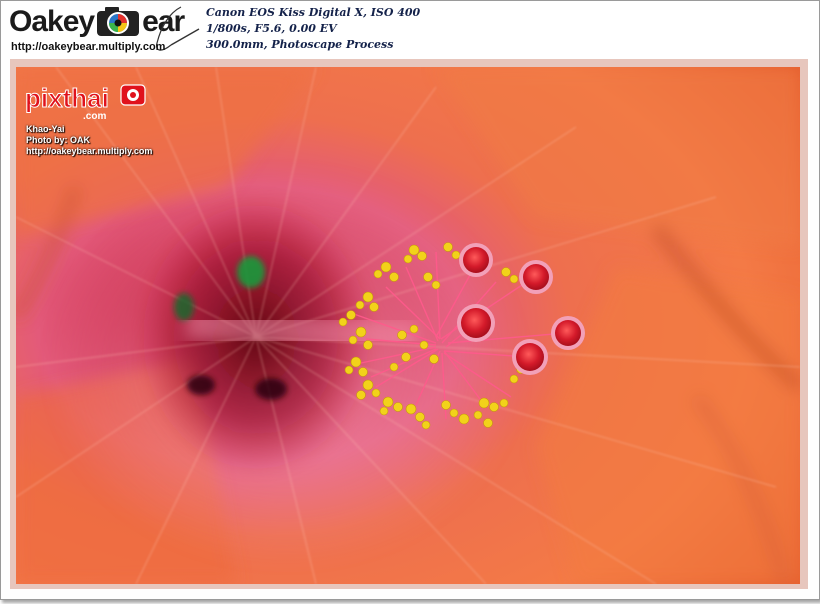 This screenshot has height=604, width=820. What do you see at coordinates (45, 129) in the screenshot?
I see `watermark-location: Khao-Yai` at bounding box center [45, 129].